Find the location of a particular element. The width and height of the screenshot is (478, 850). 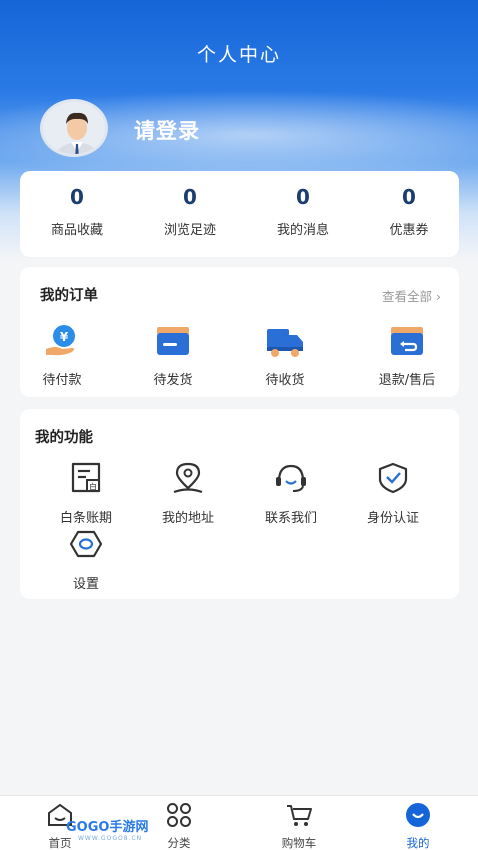

cart-icon is located at coordinates (299, 815).